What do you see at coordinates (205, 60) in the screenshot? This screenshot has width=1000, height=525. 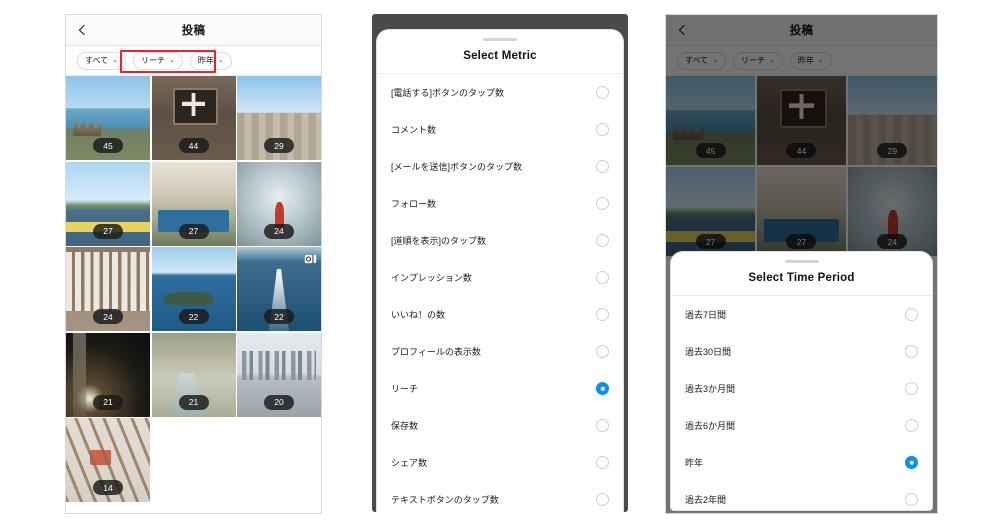 I see `filter-pill-period-label: 昨年` at bounding box center [205, 60].